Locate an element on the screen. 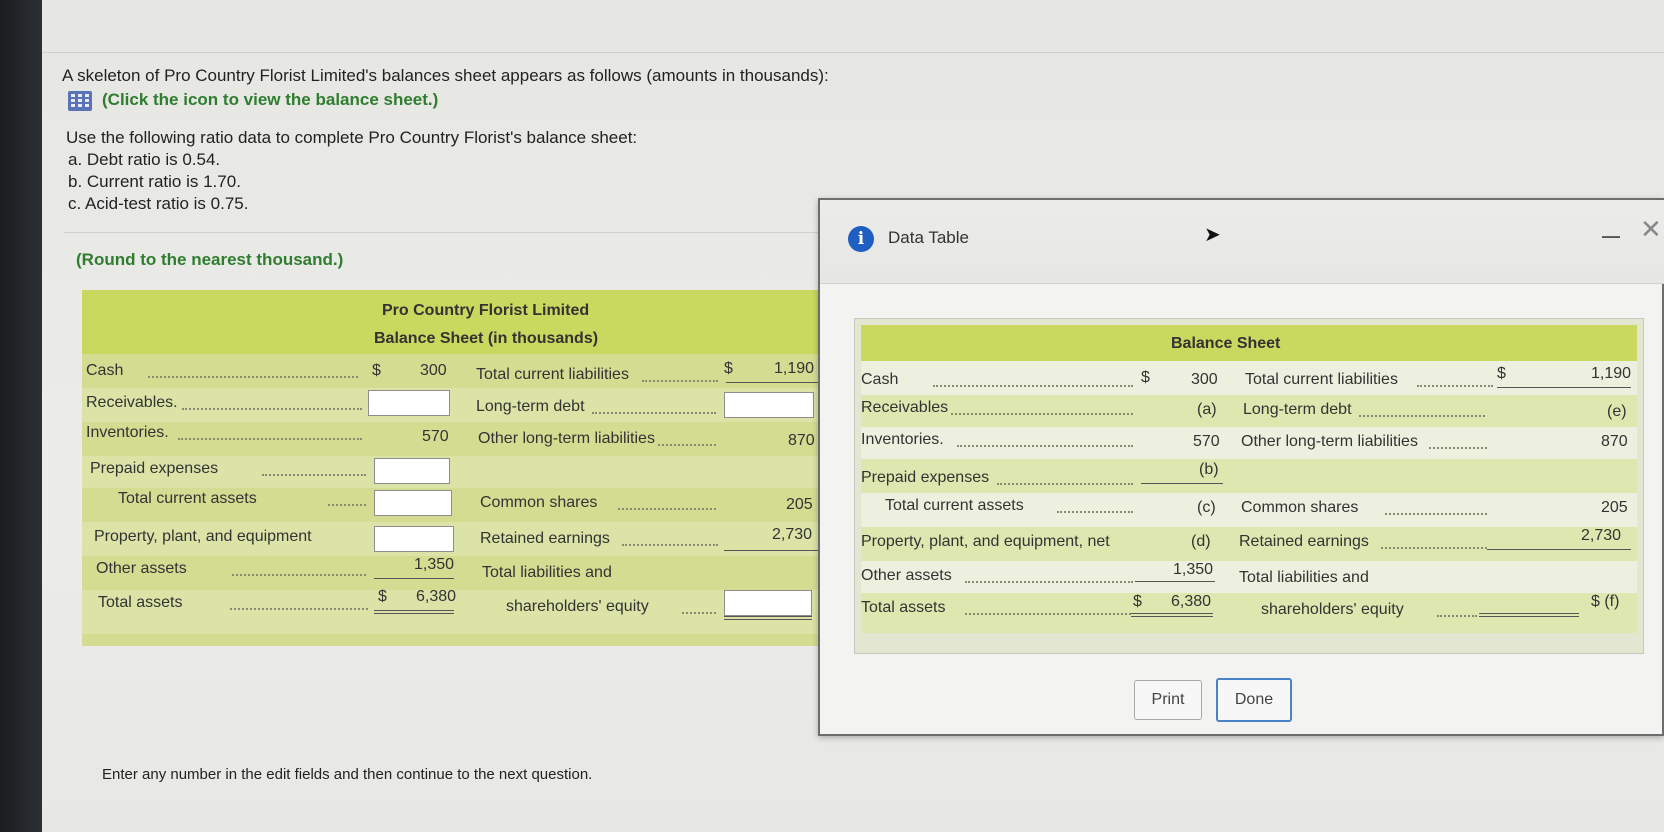  d-label-receivables: Receivables is located at coordinates (905, 407).